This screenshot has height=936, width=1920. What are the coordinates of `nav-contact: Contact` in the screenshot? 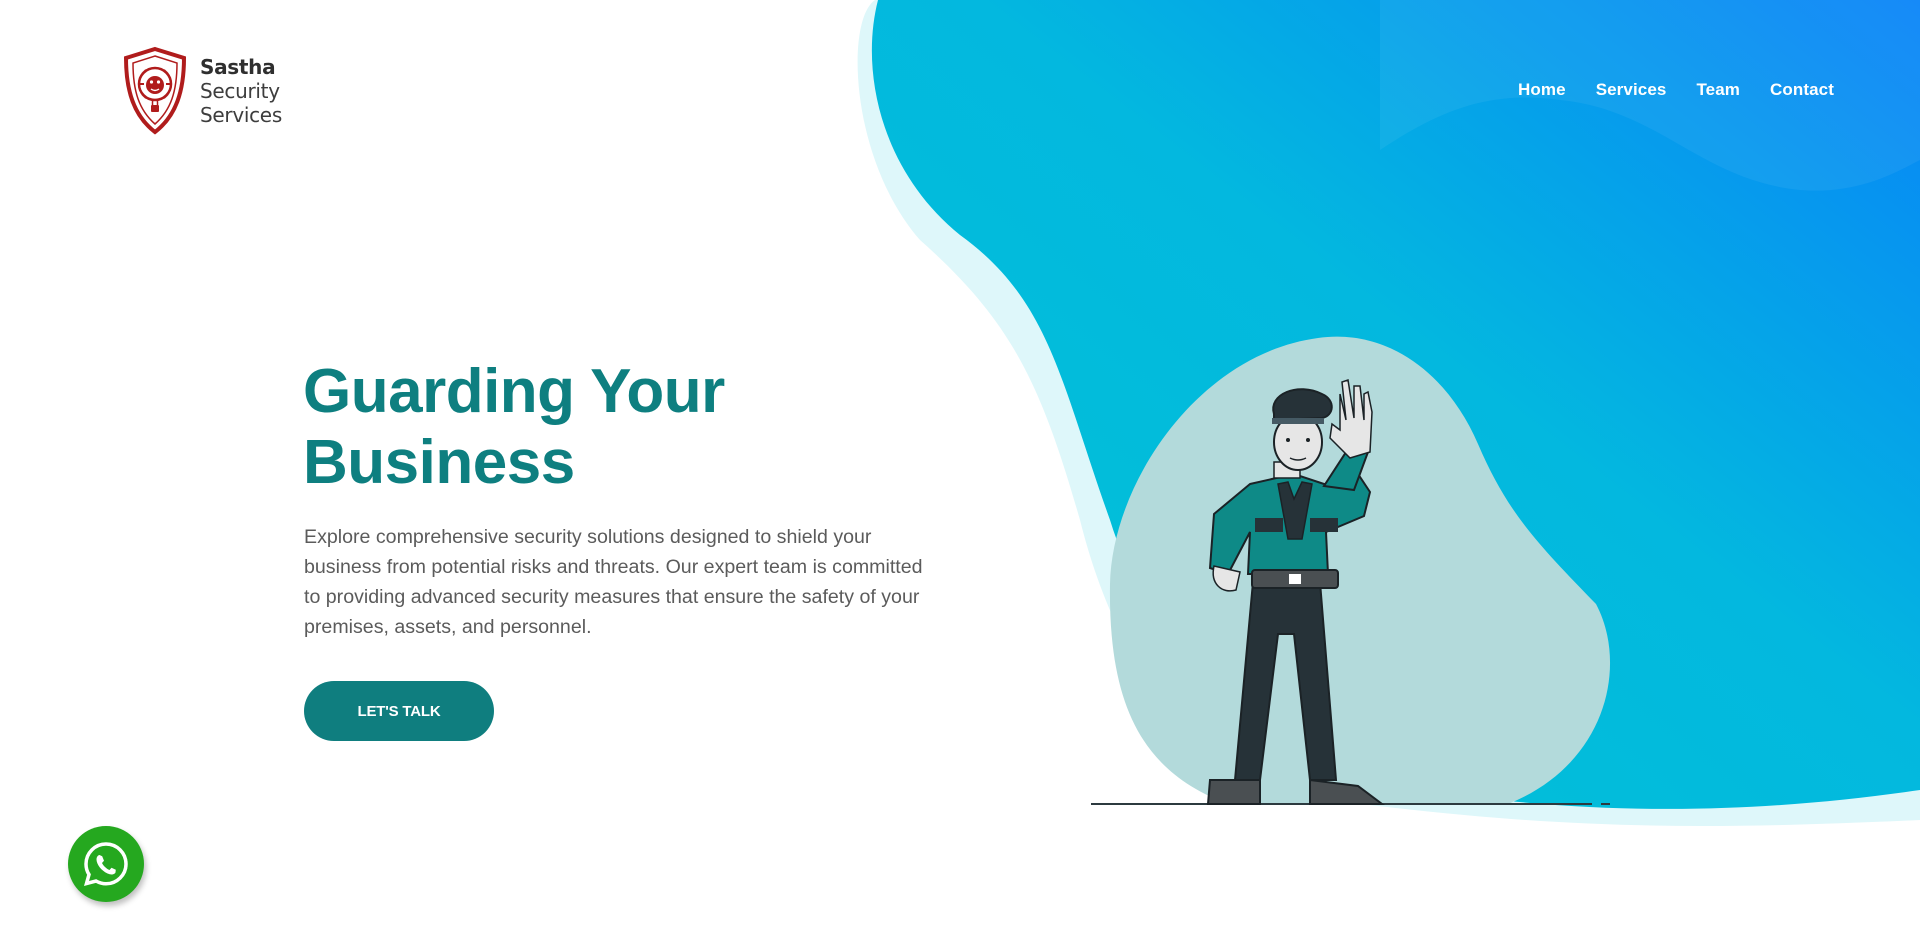 It's located at (1802, 90).